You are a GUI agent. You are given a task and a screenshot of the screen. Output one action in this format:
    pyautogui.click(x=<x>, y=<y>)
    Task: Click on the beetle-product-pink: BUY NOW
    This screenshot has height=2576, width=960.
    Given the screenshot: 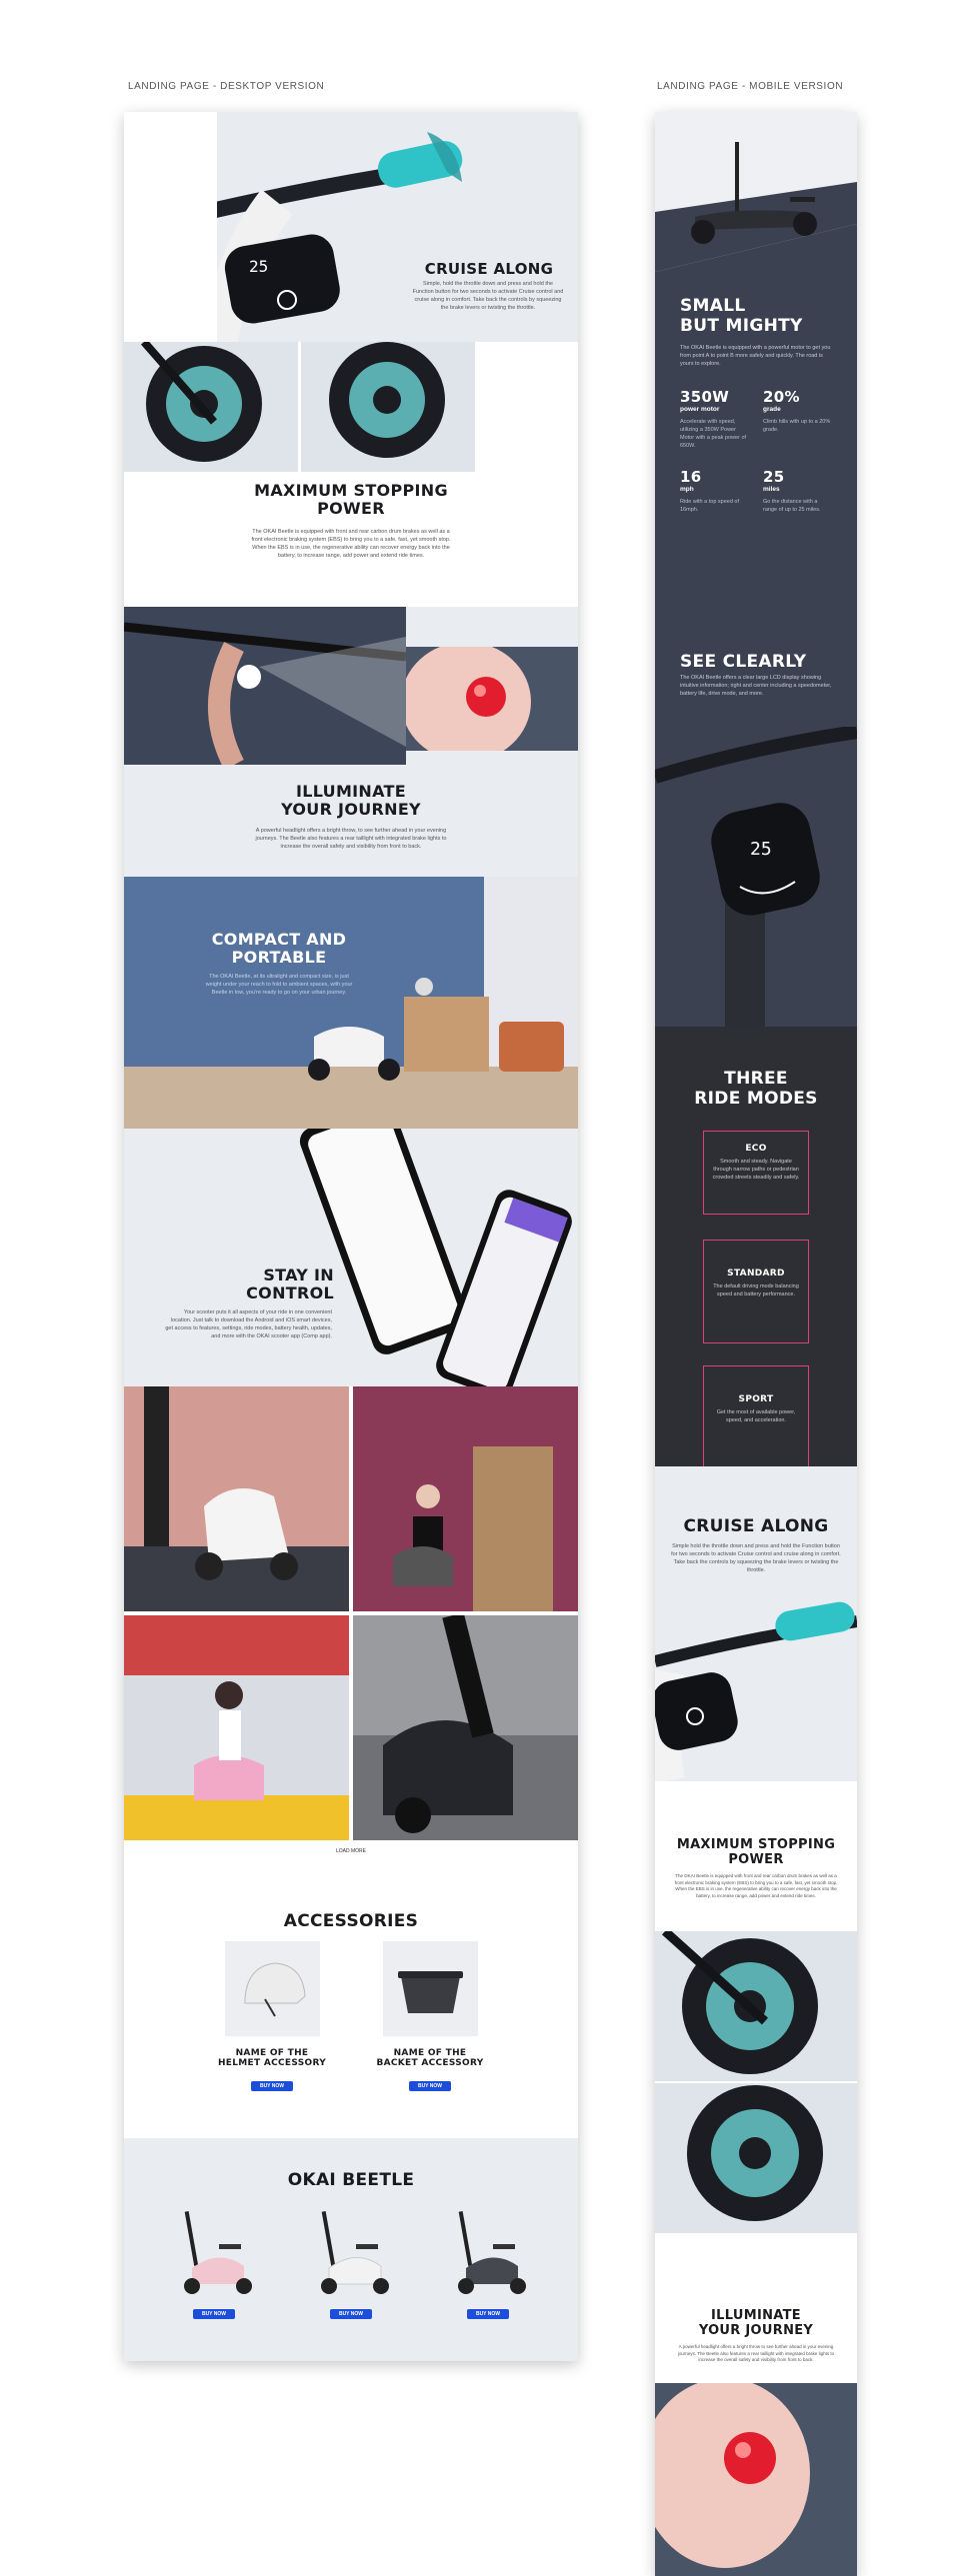 What is the action you would take?
    pyautogui.click(x=214, y=2263)
    